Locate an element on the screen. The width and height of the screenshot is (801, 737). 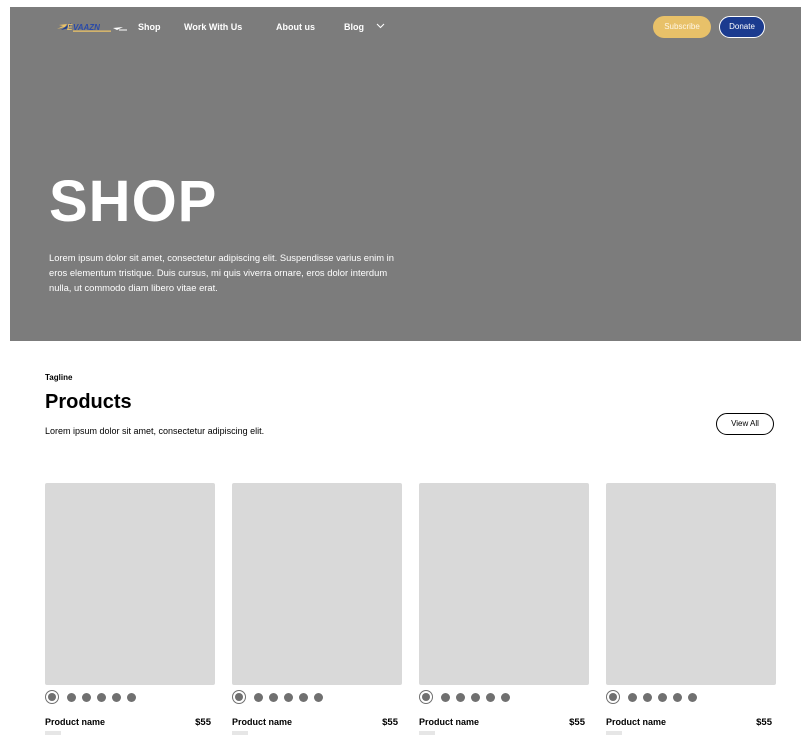
view-all-button: View All is located at coordinates (745, 424).